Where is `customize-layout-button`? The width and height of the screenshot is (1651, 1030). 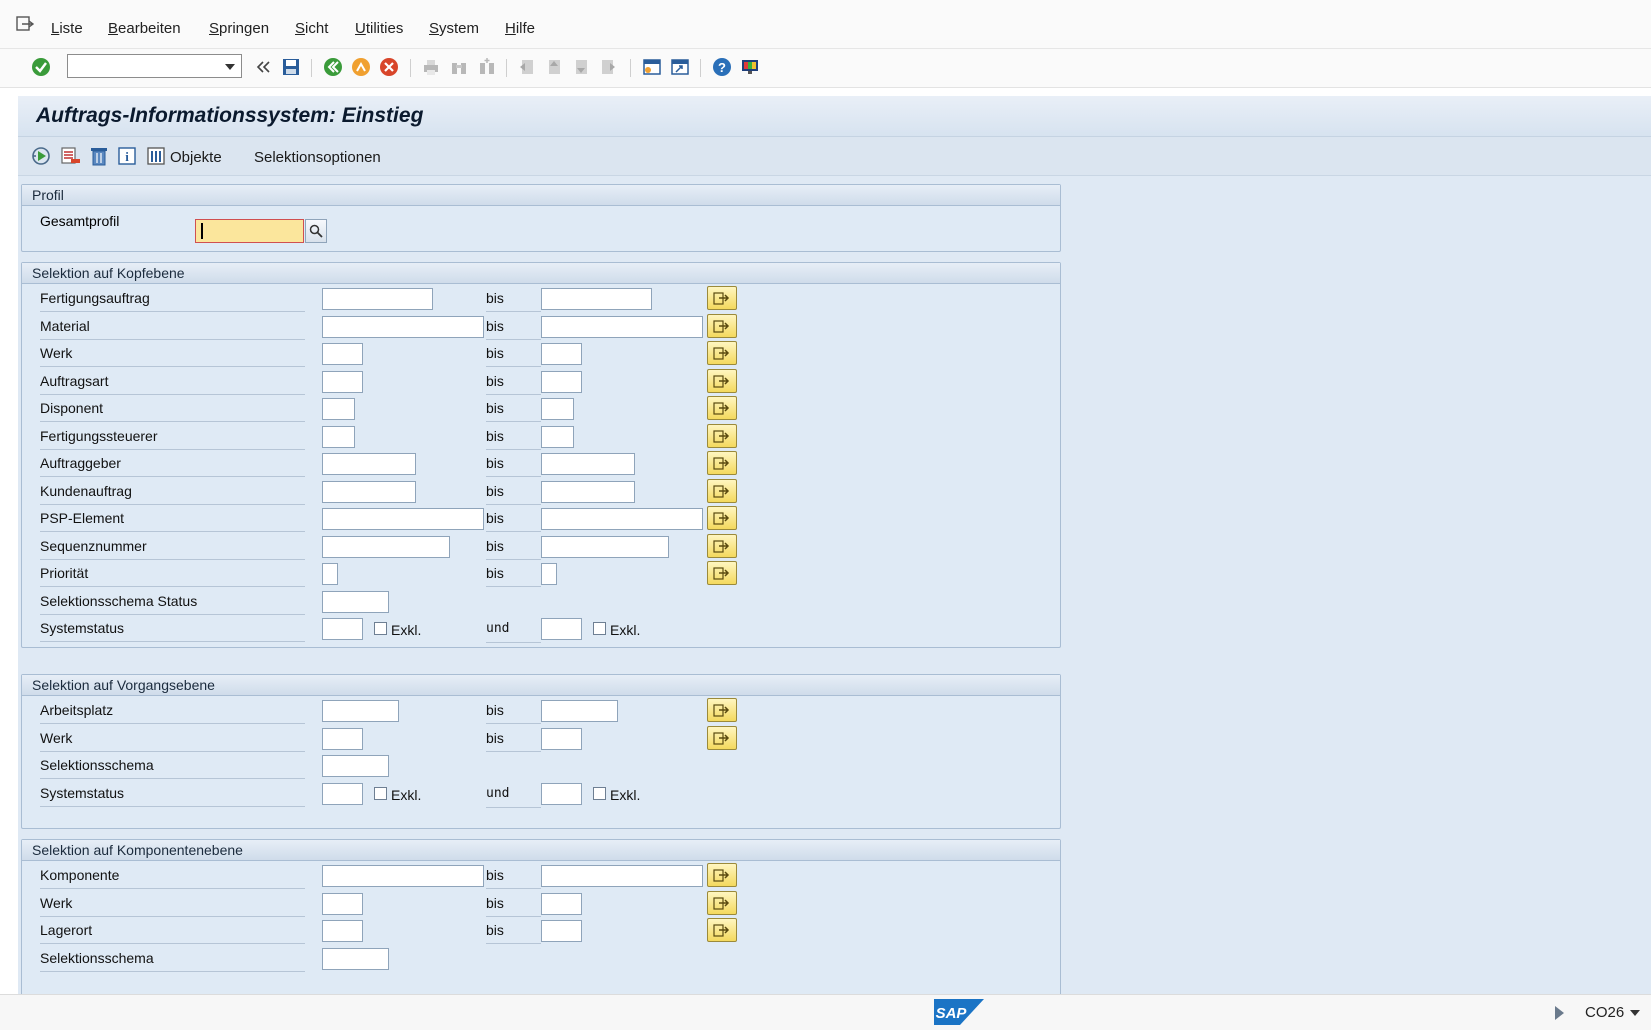
customize-layout-button is located at coordinates (750, 67).